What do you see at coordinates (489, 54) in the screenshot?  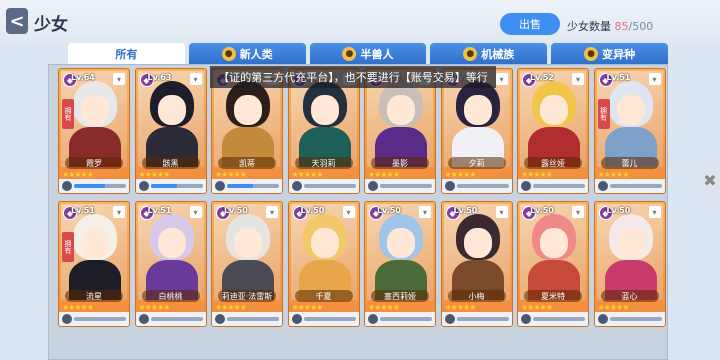 I see `tab-mech: ● 机械族` at bounding box center [489, 54].